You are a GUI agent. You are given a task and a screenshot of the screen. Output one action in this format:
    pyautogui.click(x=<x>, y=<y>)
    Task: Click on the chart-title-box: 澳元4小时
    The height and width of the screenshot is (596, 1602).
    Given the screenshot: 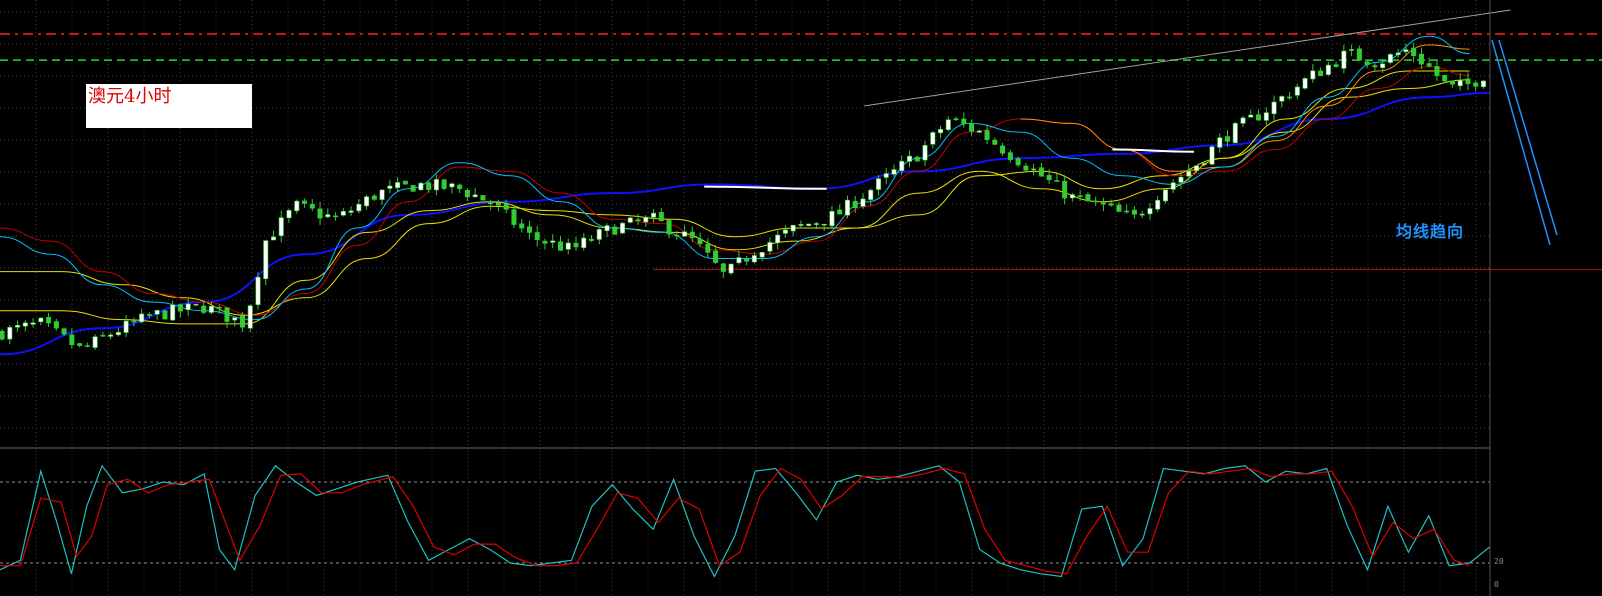 What is the action you would take?
    pyautogui.click(x=169, y=106)
    